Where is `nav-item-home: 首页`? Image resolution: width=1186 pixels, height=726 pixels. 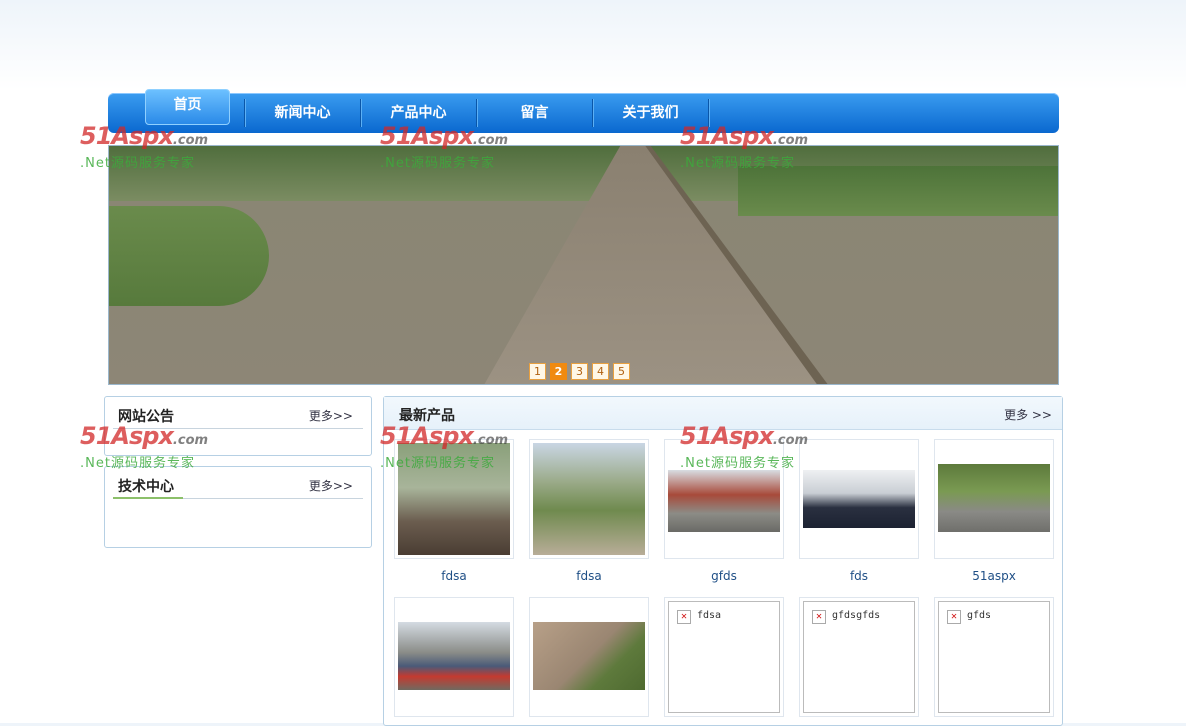
nav-item-home: 首页 is located at coordinates (187, 107).